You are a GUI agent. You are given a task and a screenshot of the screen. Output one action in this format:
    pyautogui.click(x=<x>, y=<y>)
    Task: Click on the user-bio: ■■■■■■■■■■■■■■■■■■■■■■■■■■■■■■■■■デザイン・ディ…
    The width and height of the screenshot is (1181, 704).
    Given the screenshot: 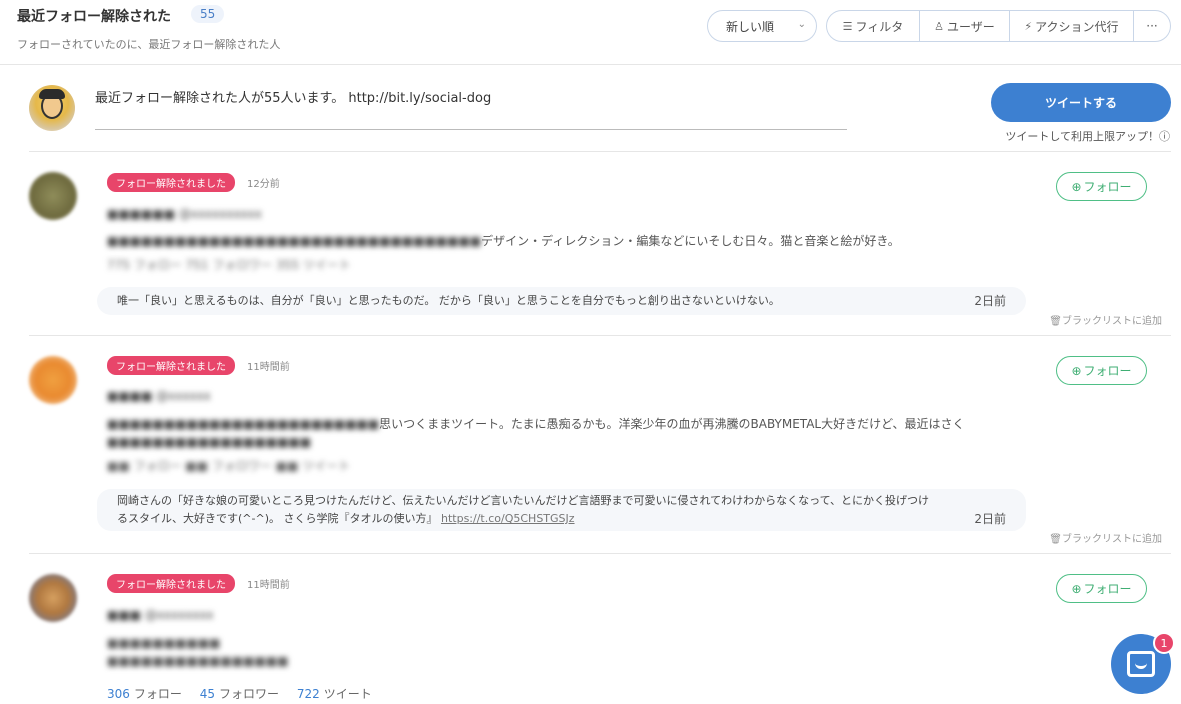 What is the action you would take?
    pyautogui.click(x=503, y=241)
    